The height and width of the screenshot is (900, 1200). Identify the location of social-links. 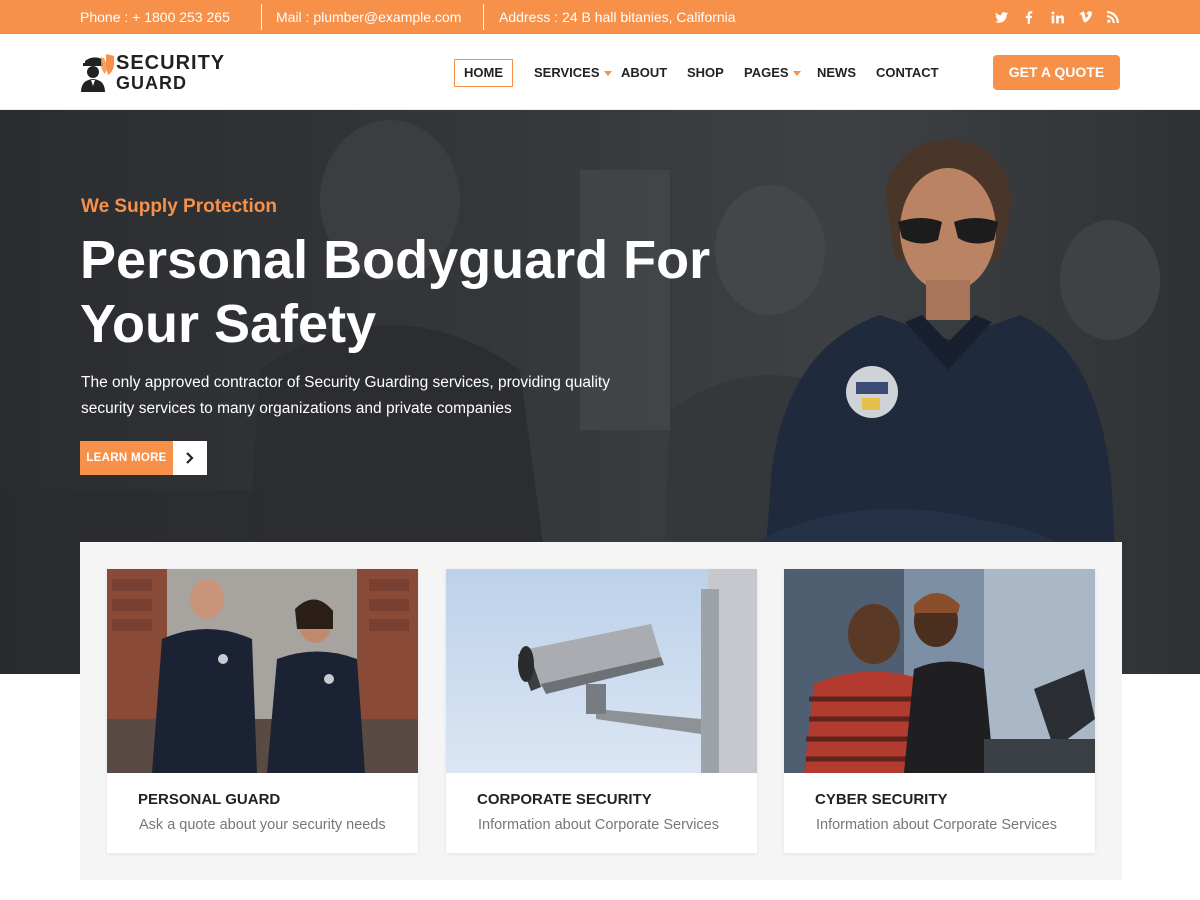
(1057, 17).